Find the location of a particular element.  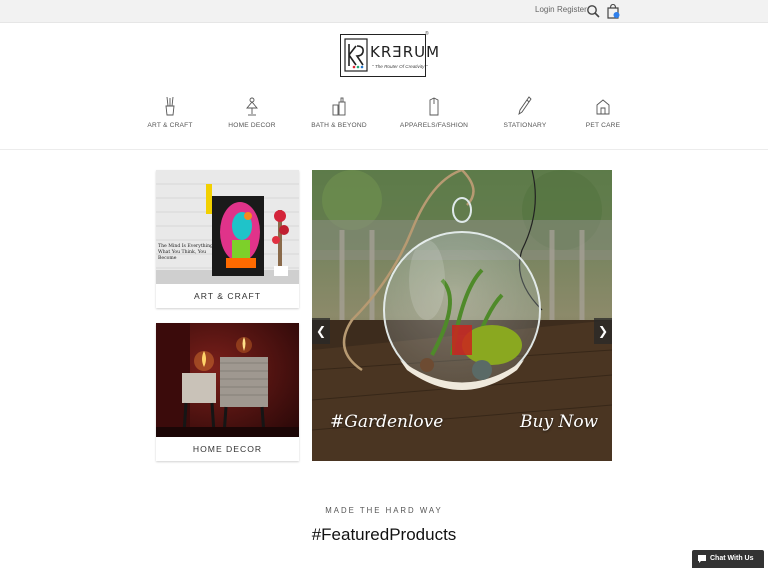

pet-house-icon is located at coordinates (603, 107).